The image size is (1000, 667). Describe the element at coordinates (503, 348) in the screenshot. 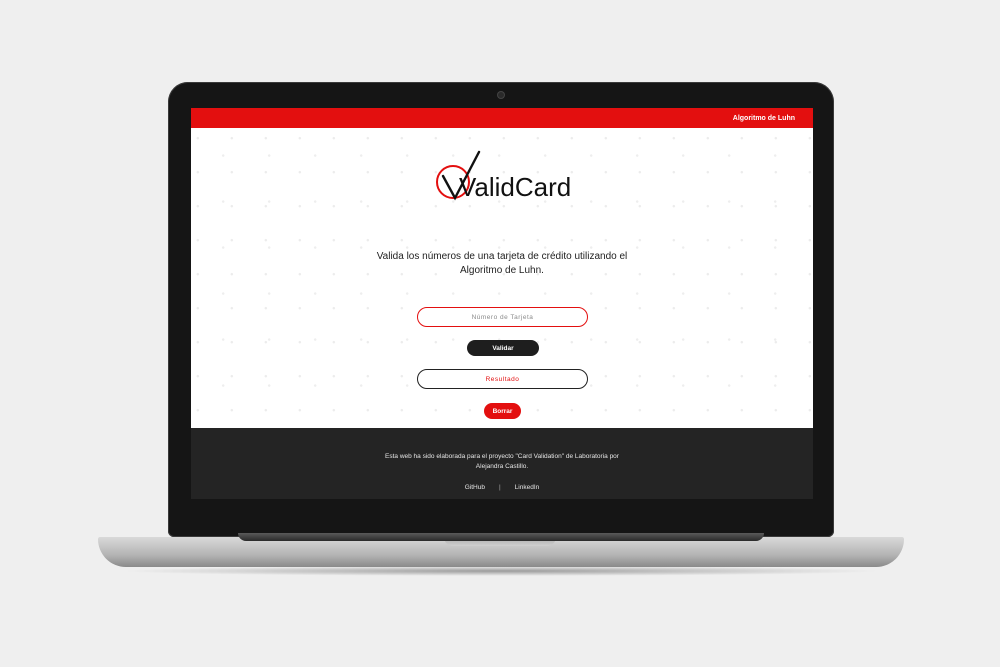

I see `validate-button: Validar` at that location.